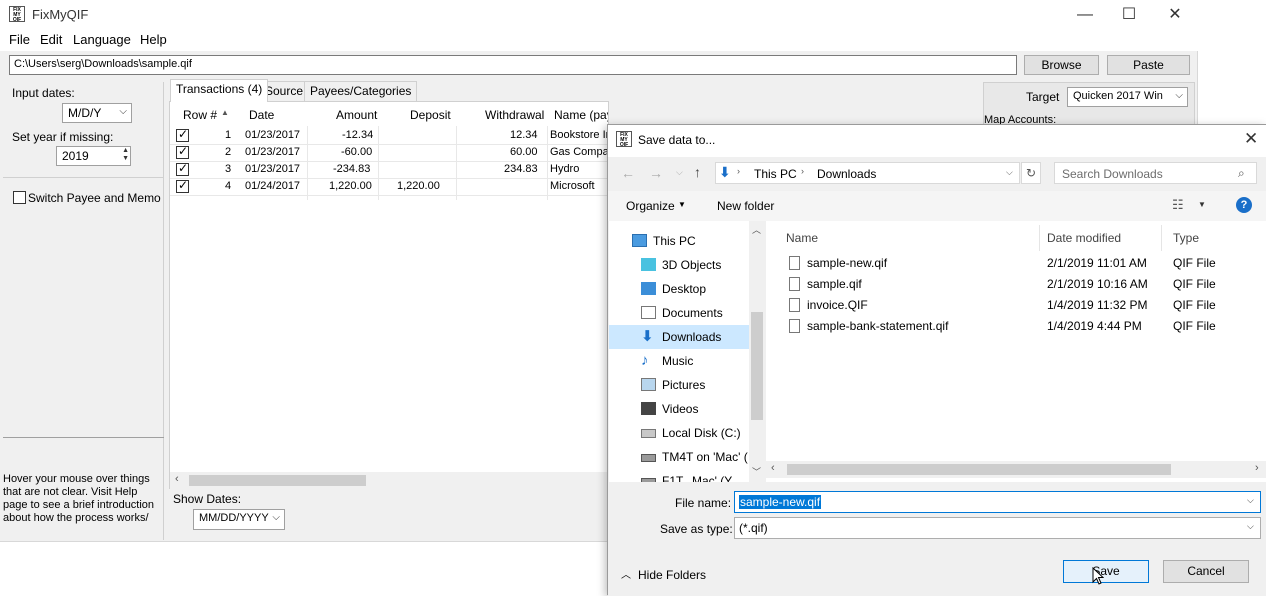  Describe the element at coordinates (1148, 65) in the screenshot. I see `paste-button: Paste` at that location.